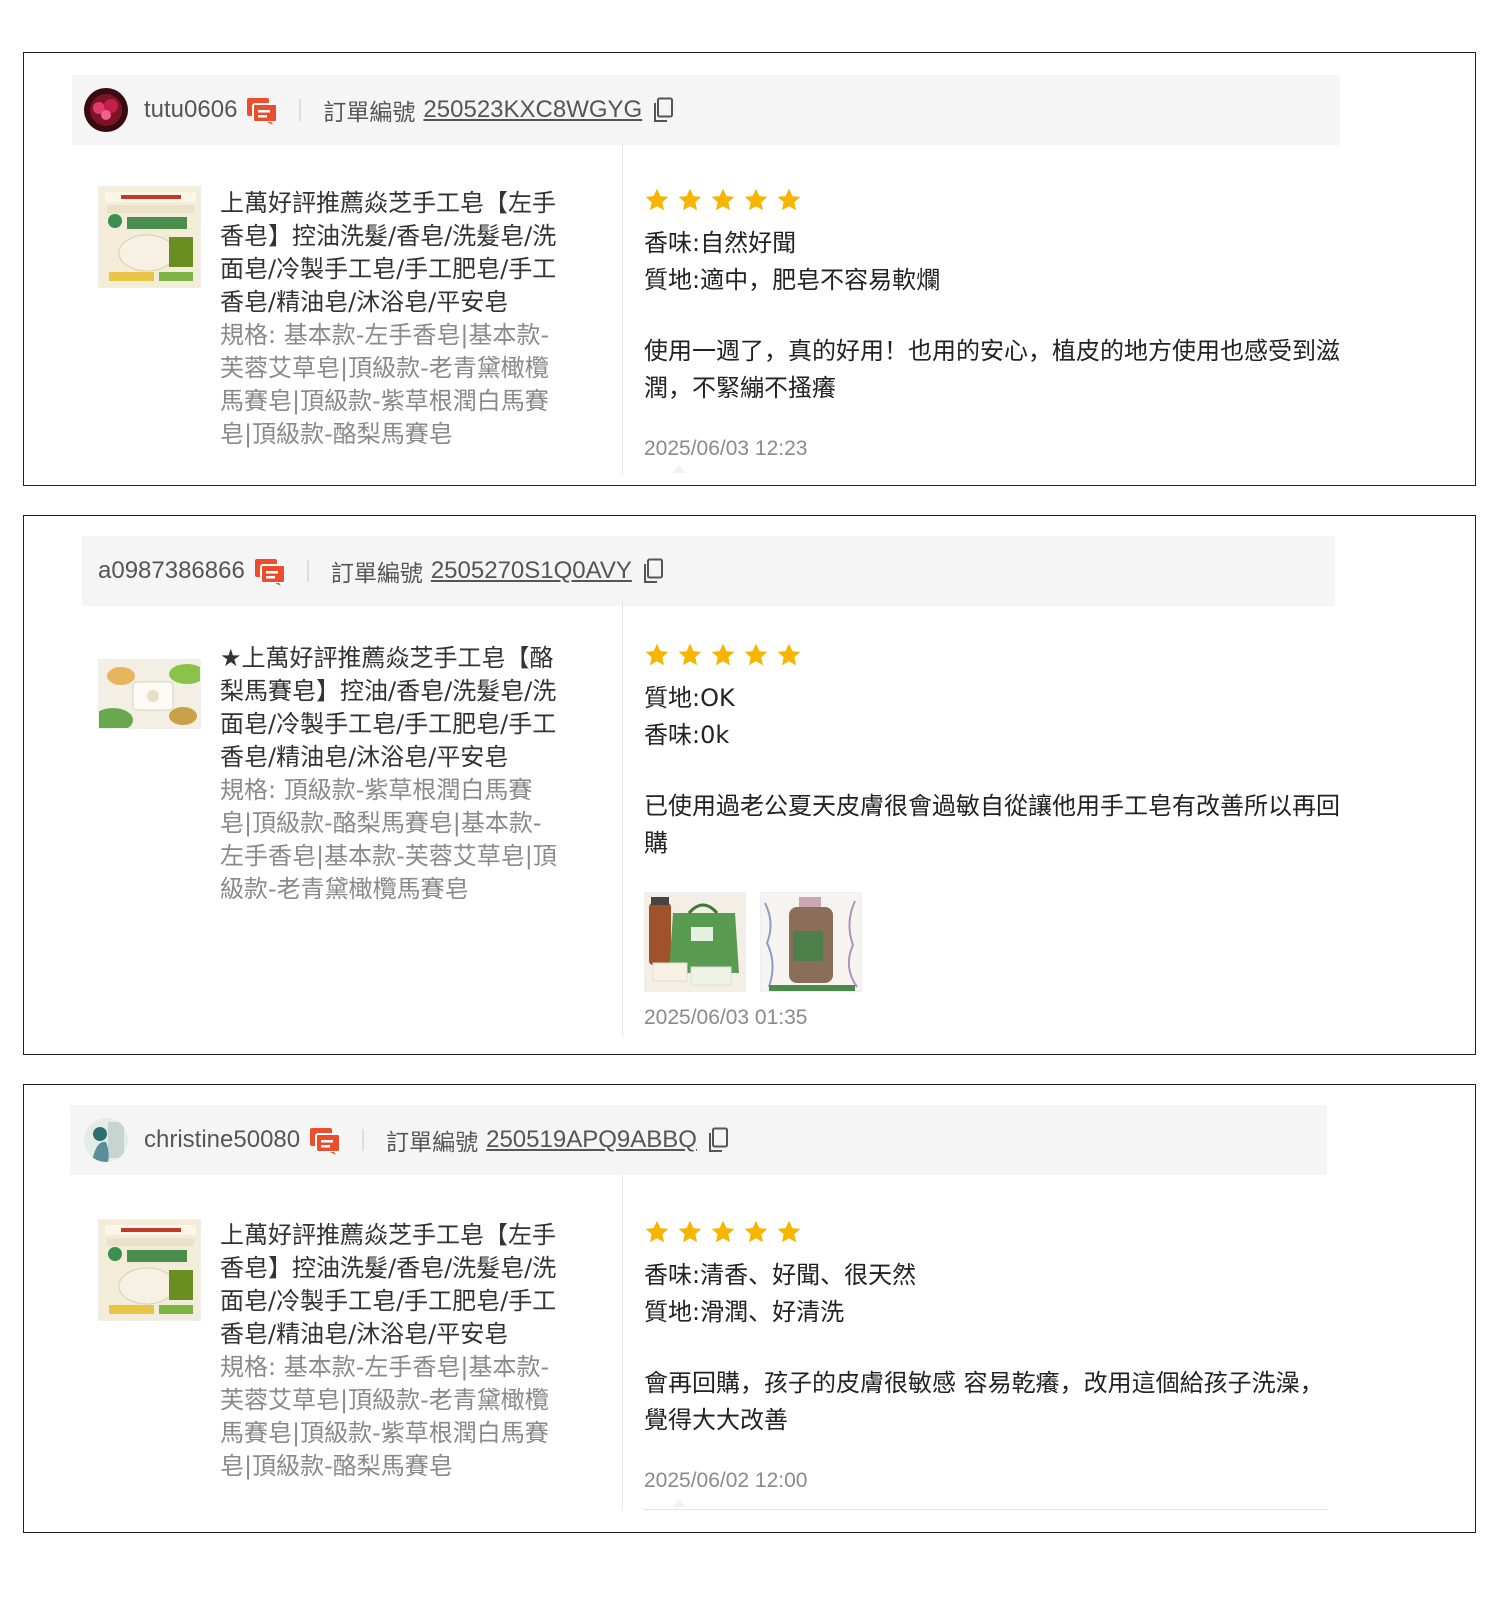 This screenshot has height=1622, width=1500. What do you see at coordinates (792, 280) in the screenshot?
I see `review-attribute: 質地:適中，肥皂不容易軟爛` at bounding box center [792, 280].